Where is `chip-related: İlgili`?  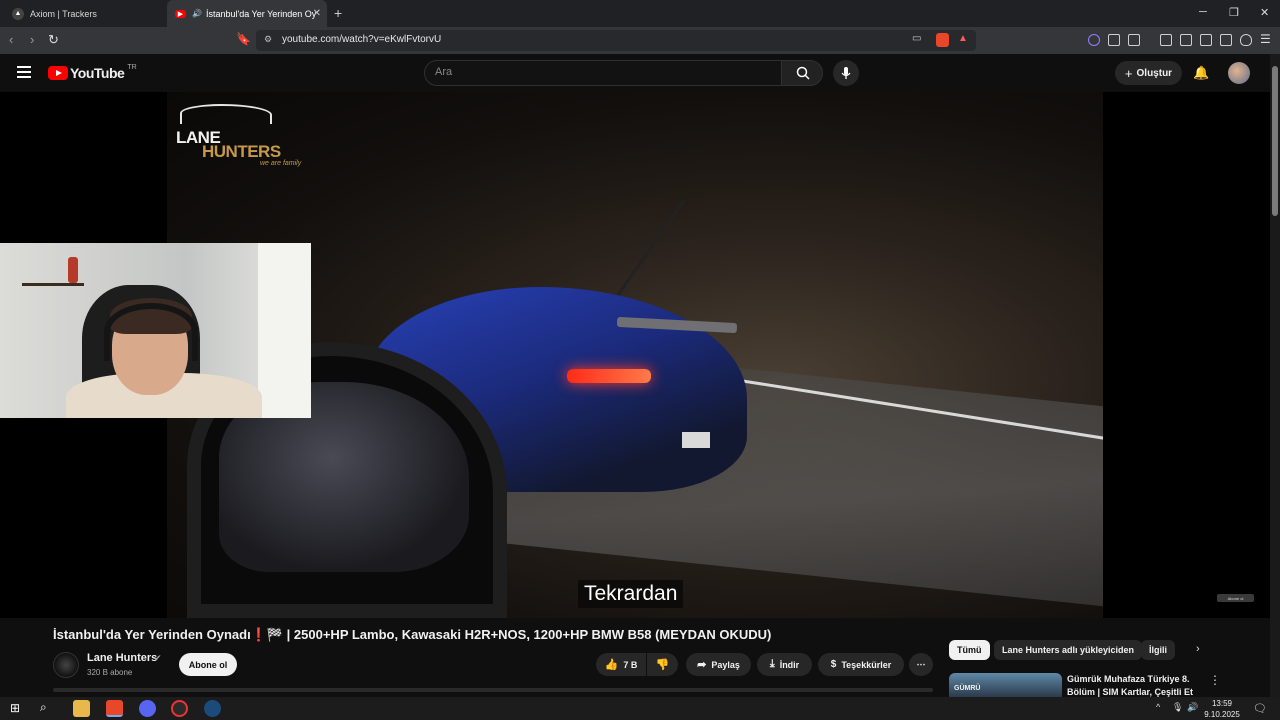
chip-related: İlgili is located at coordinates (1158, 650).